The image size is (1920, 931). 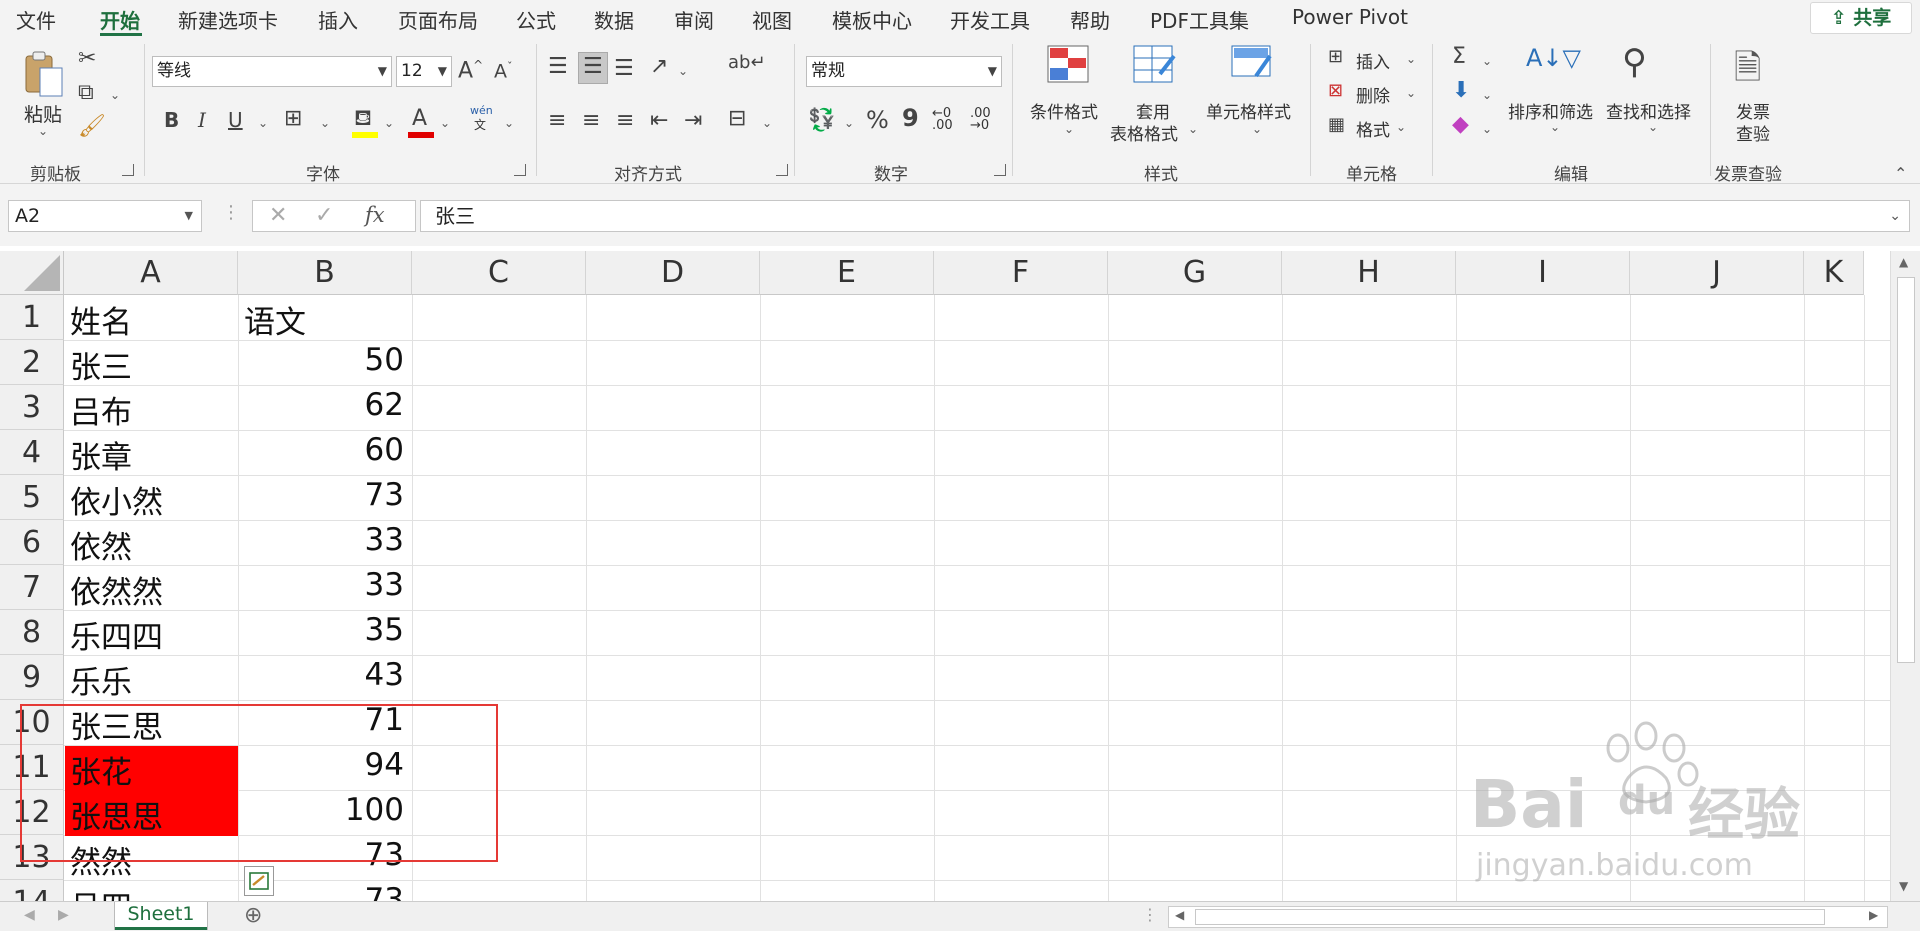 I want to click on column-header: E, so click(x=847, y=273).